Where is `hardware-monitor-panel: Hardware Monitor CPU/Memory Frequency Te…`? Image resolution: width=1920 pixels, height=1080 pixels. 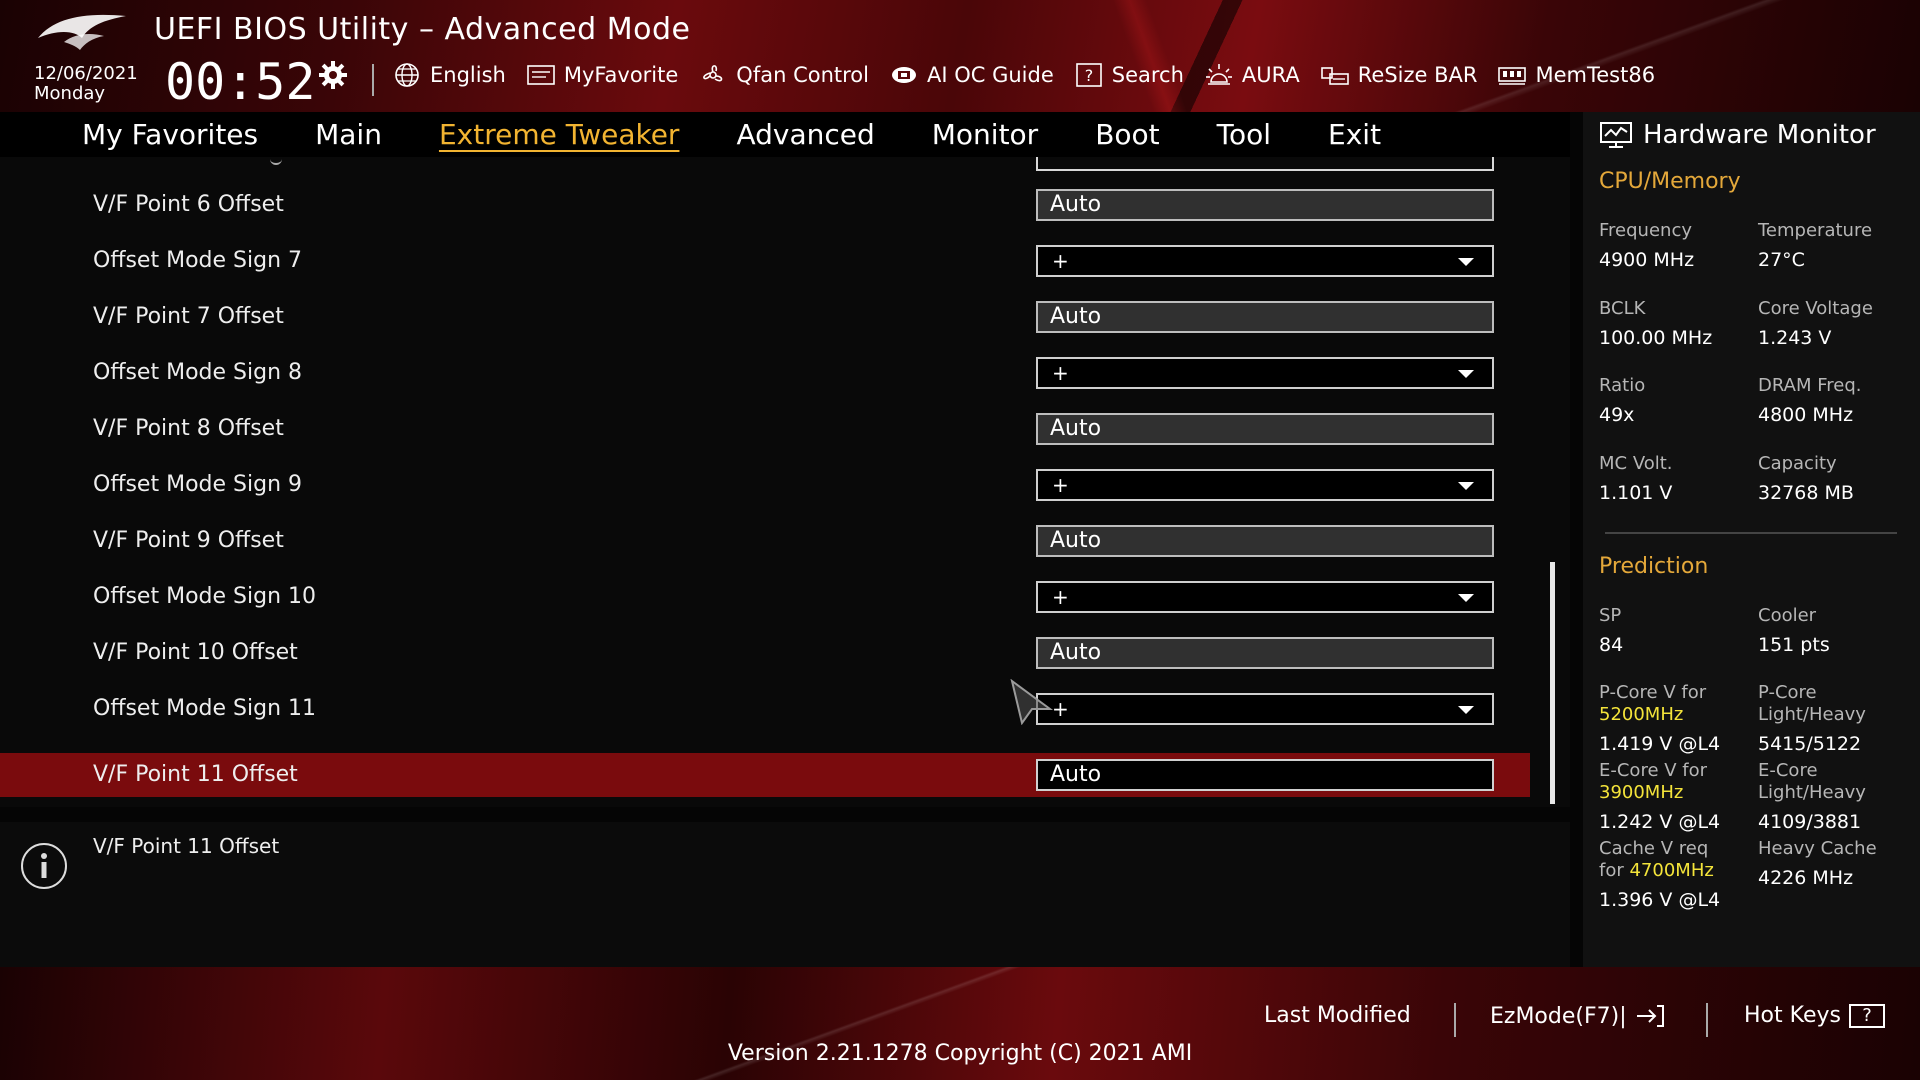 hardware-monitor-panel: Hardware Monitor CPU/Memory Frequency Te… is located at coordinates (1751, 539).